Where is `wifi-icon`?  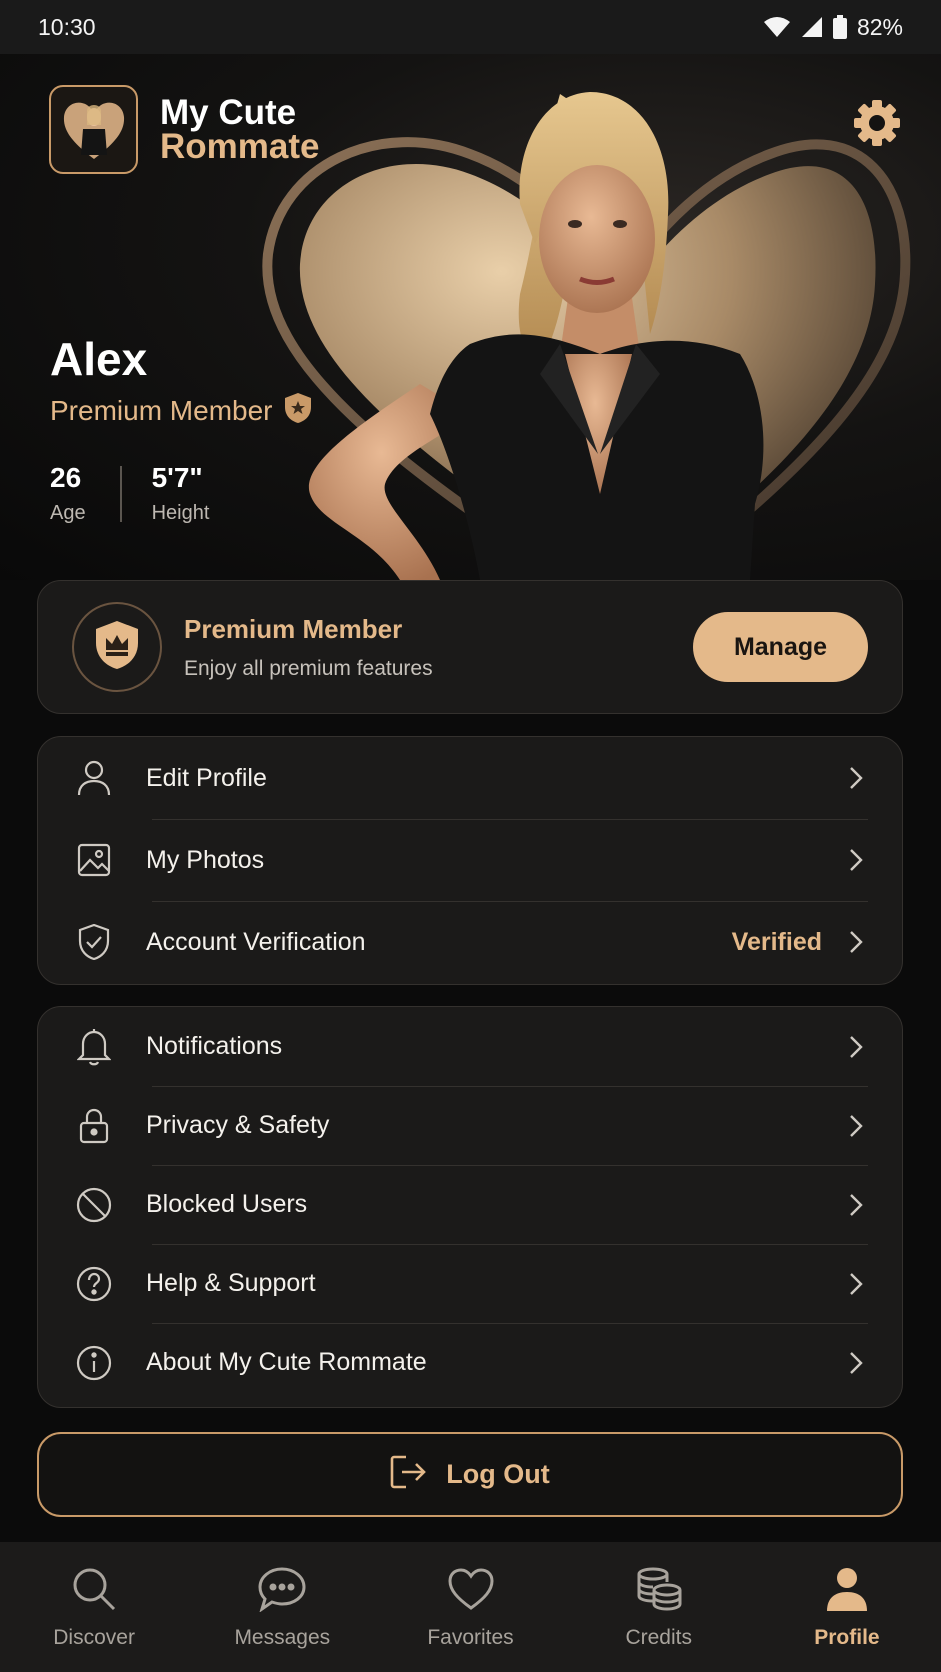
wifi-icon is located at coordinates (777, 27).